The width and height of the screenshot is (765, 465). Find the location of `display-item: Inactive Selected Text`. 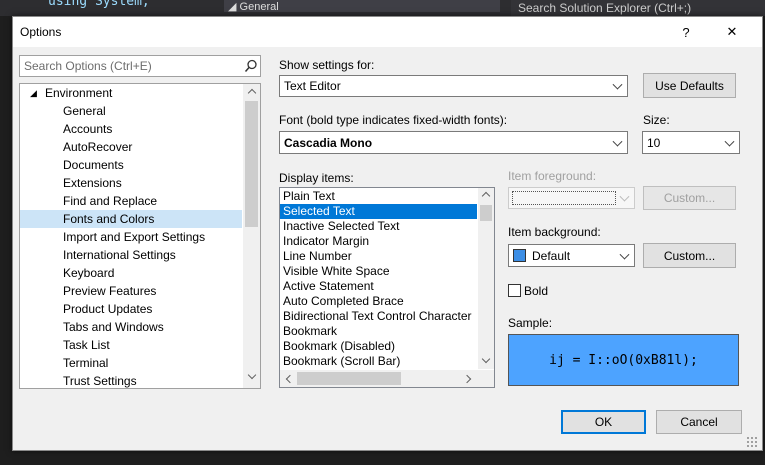

display-item: Inactive Selected Text is located at coordinates (378, 226).